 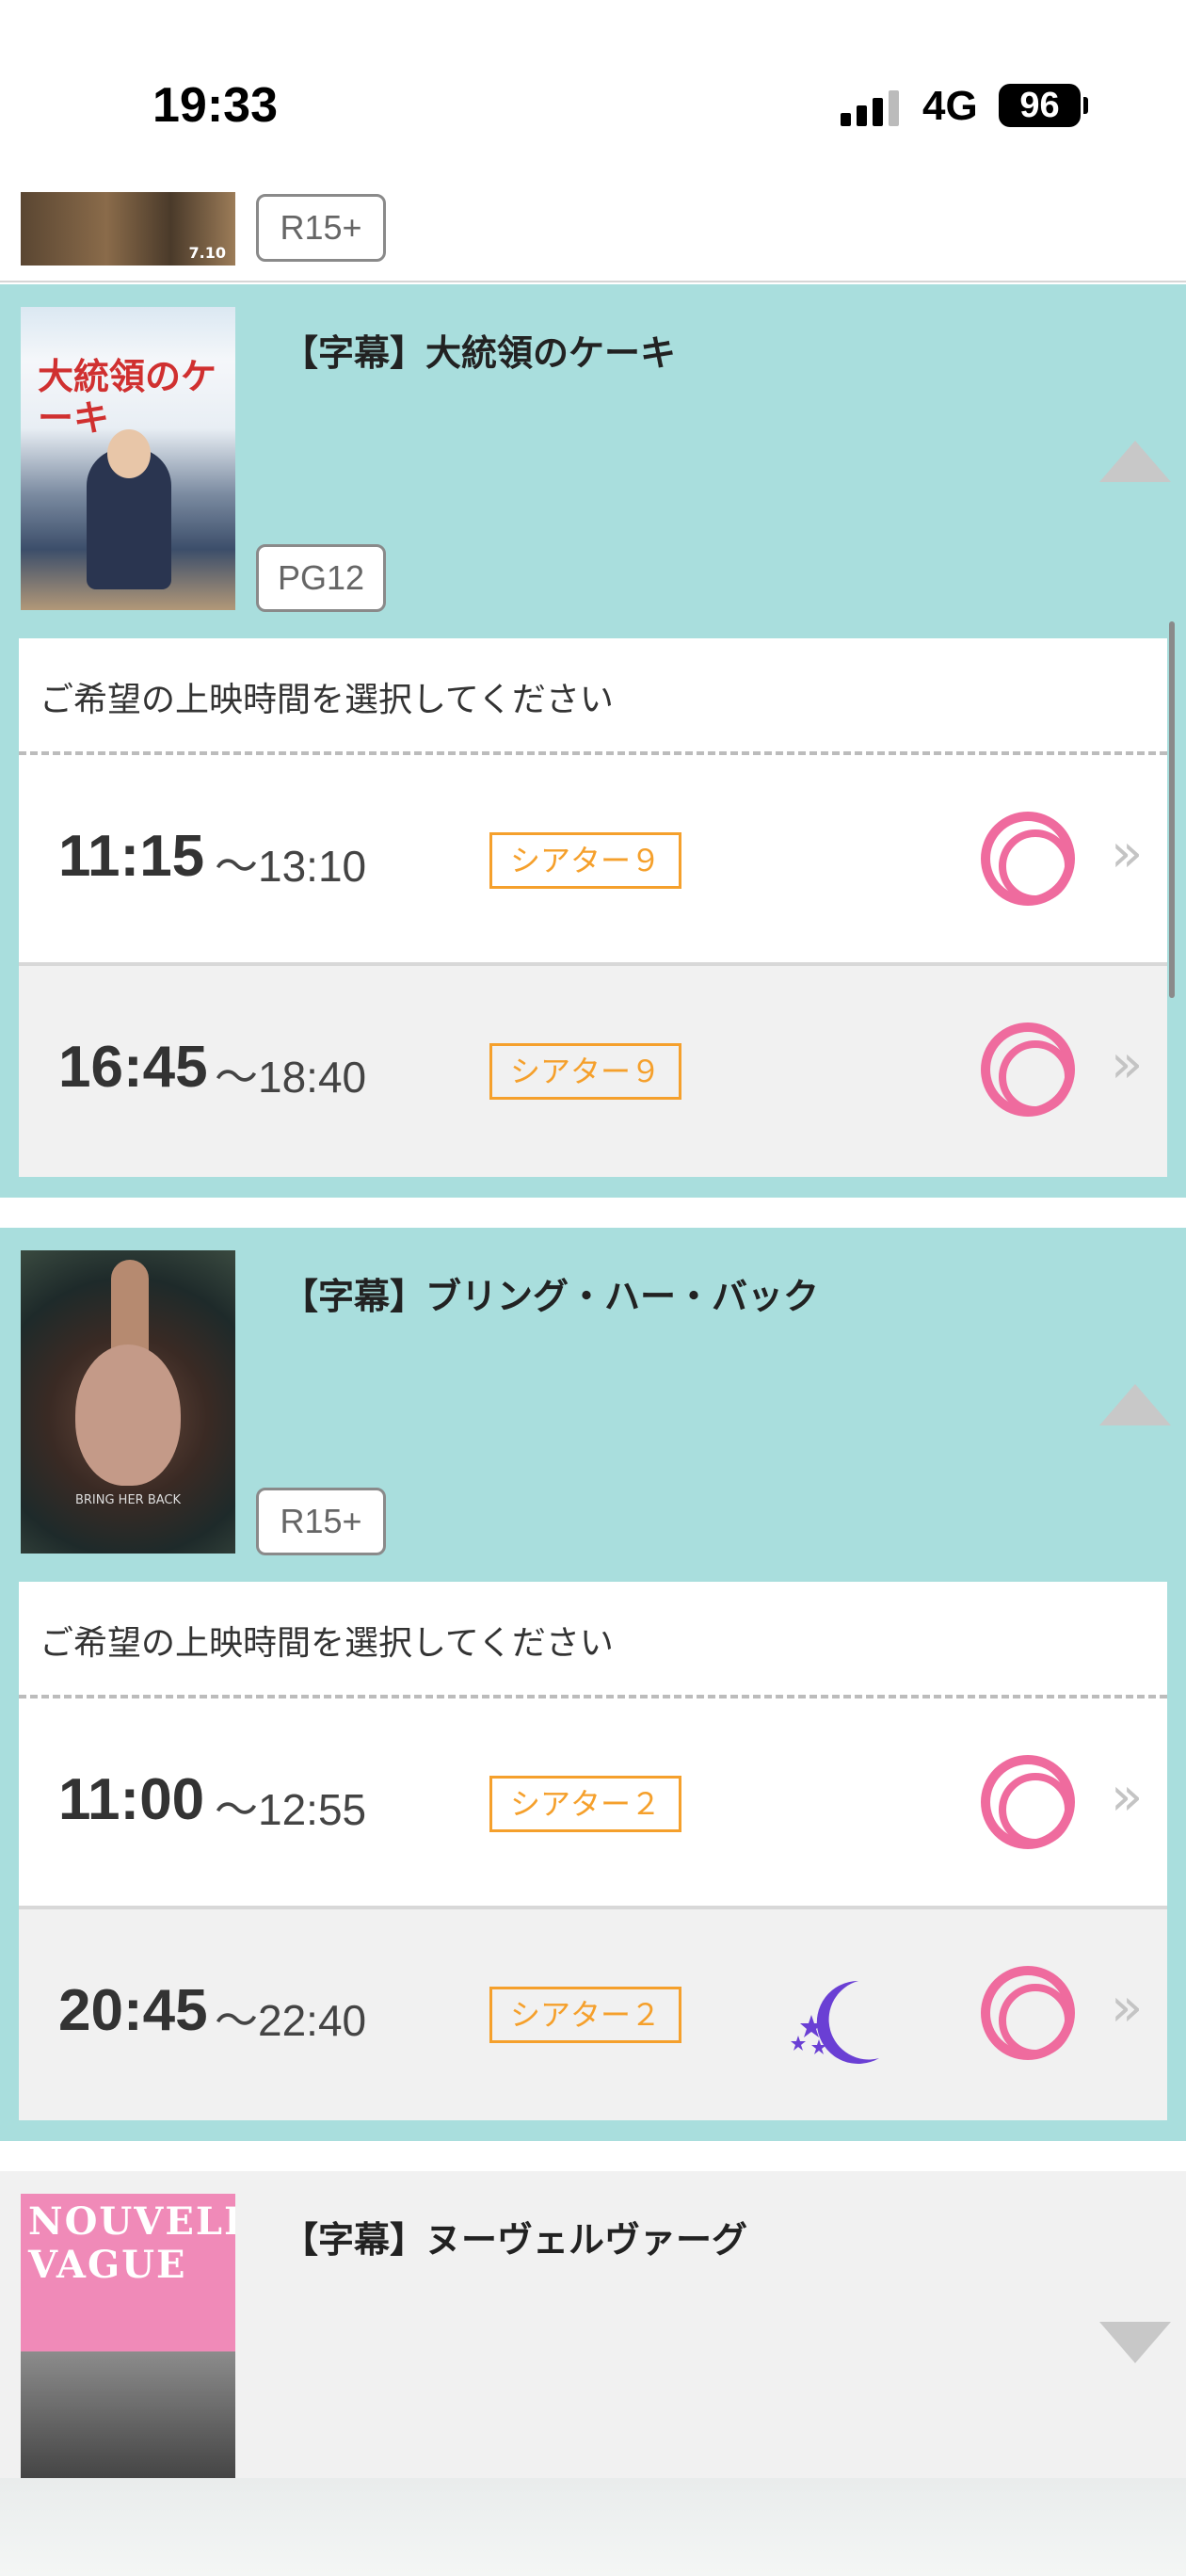 I want to click on showtime-row: 16:45 〜18:40 シアター９ », so click(x=593, y=1071).